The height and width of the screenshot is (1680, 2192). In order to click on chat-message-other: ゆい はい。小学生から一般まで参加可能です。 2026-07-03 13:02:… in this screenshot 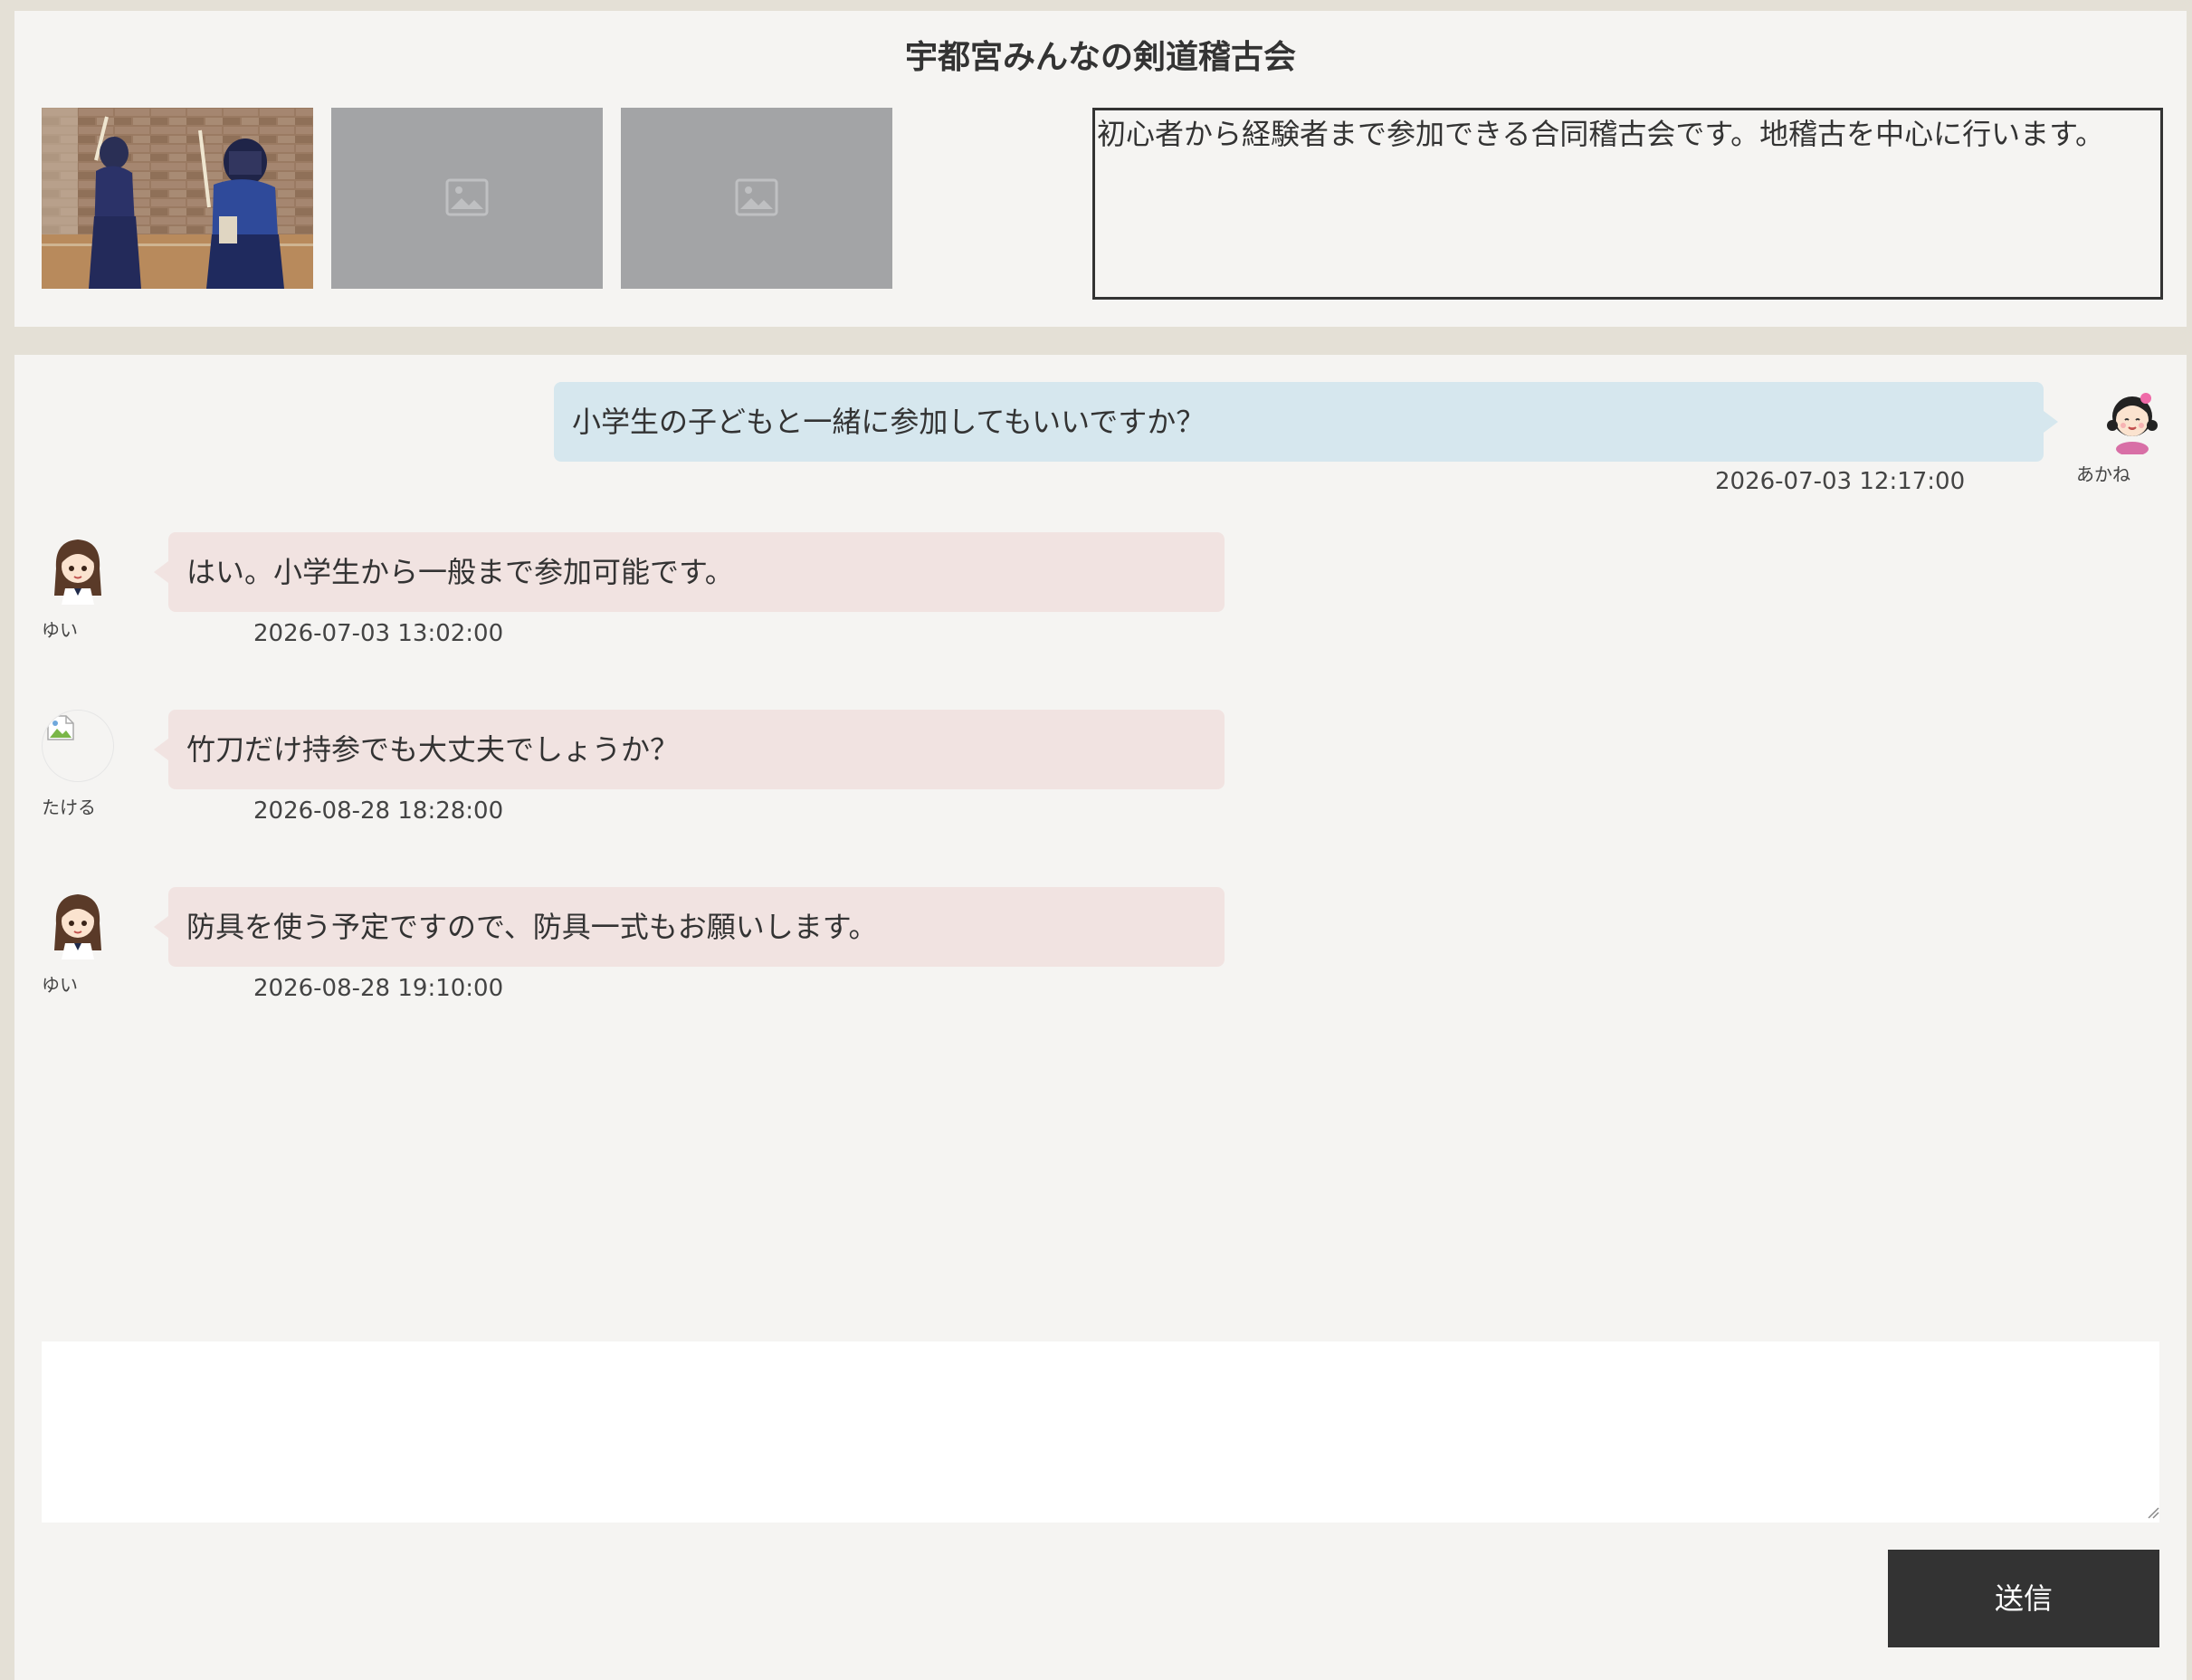, I will do `click(1100, 604)`.